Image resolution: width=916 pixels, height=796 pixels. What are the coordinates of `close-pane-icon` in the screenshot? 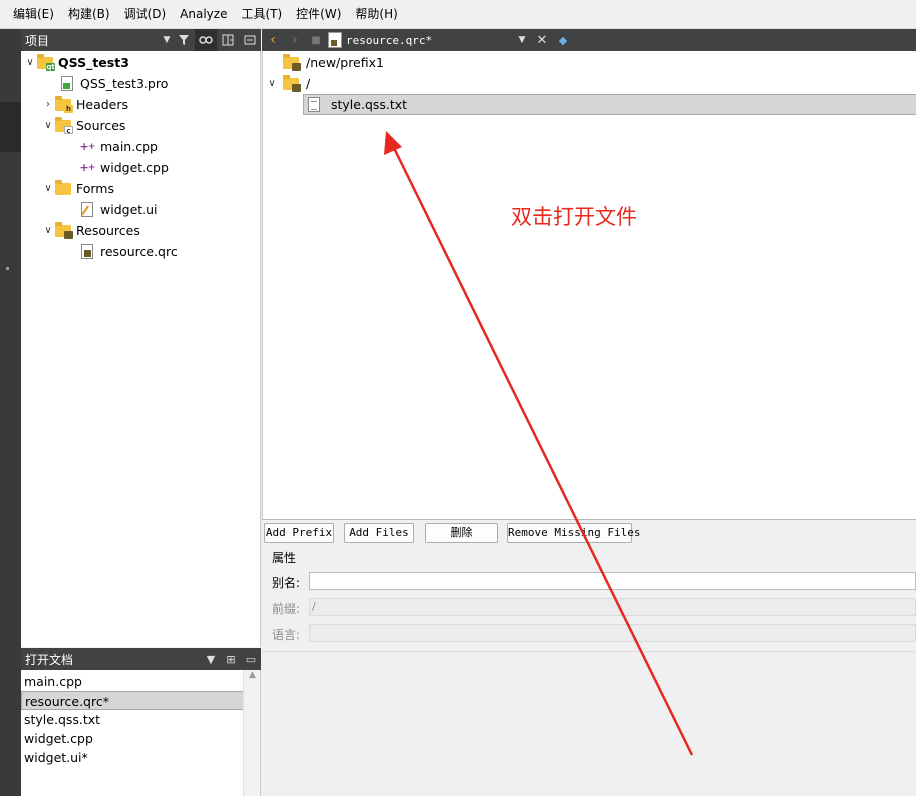 It's located at (250, 40).